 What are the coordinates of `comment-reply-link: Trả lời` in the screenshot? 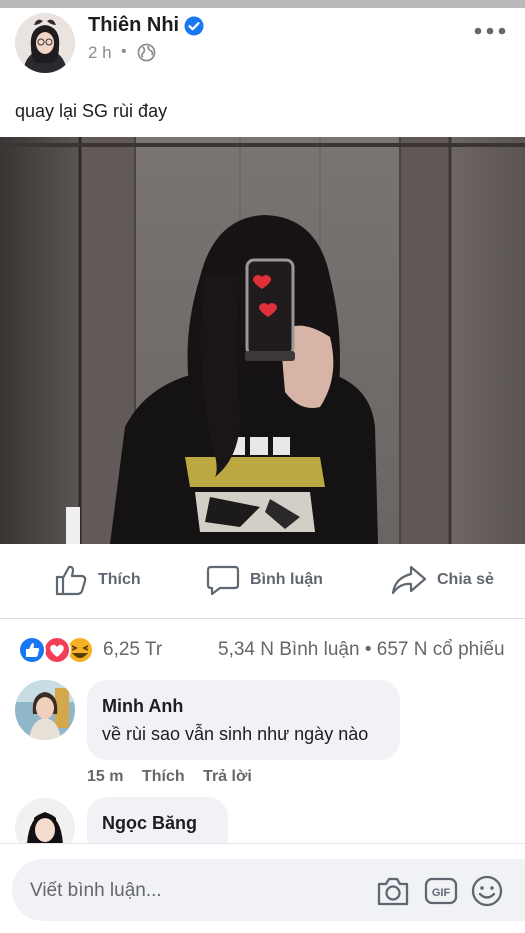 It's located at (227, 776).